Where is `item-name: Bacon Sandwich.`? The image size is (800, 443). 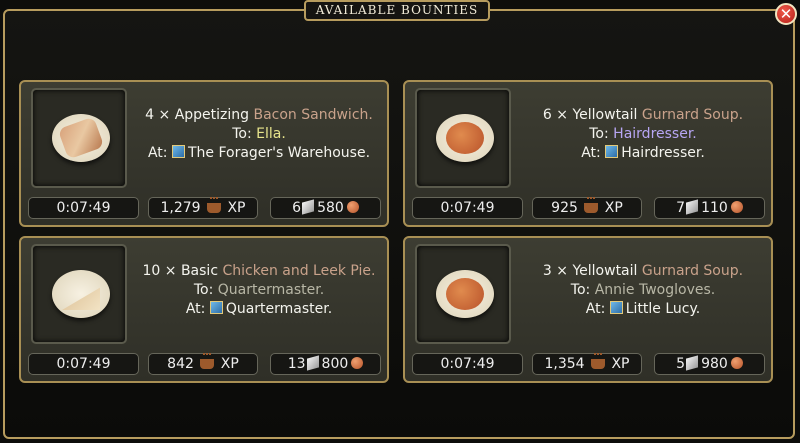
item-name: Bacon Sandwich. is located at coordinates (313, 115).